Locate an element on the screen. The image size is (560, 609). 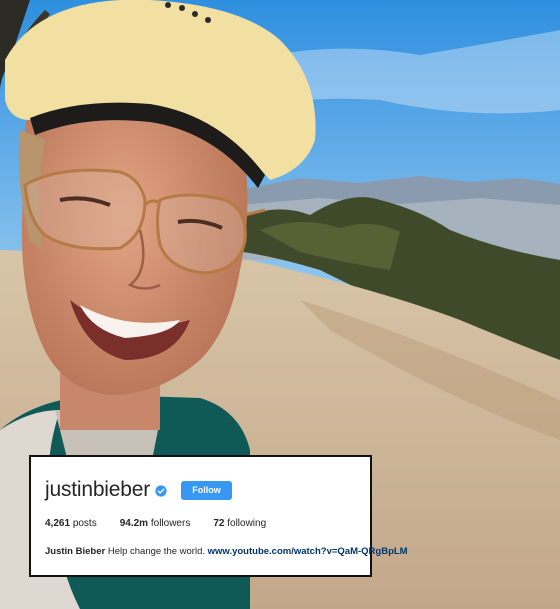
profile-stats: 4,261 posts 94.2m followers 72 following is located at coordinates (167, 523).